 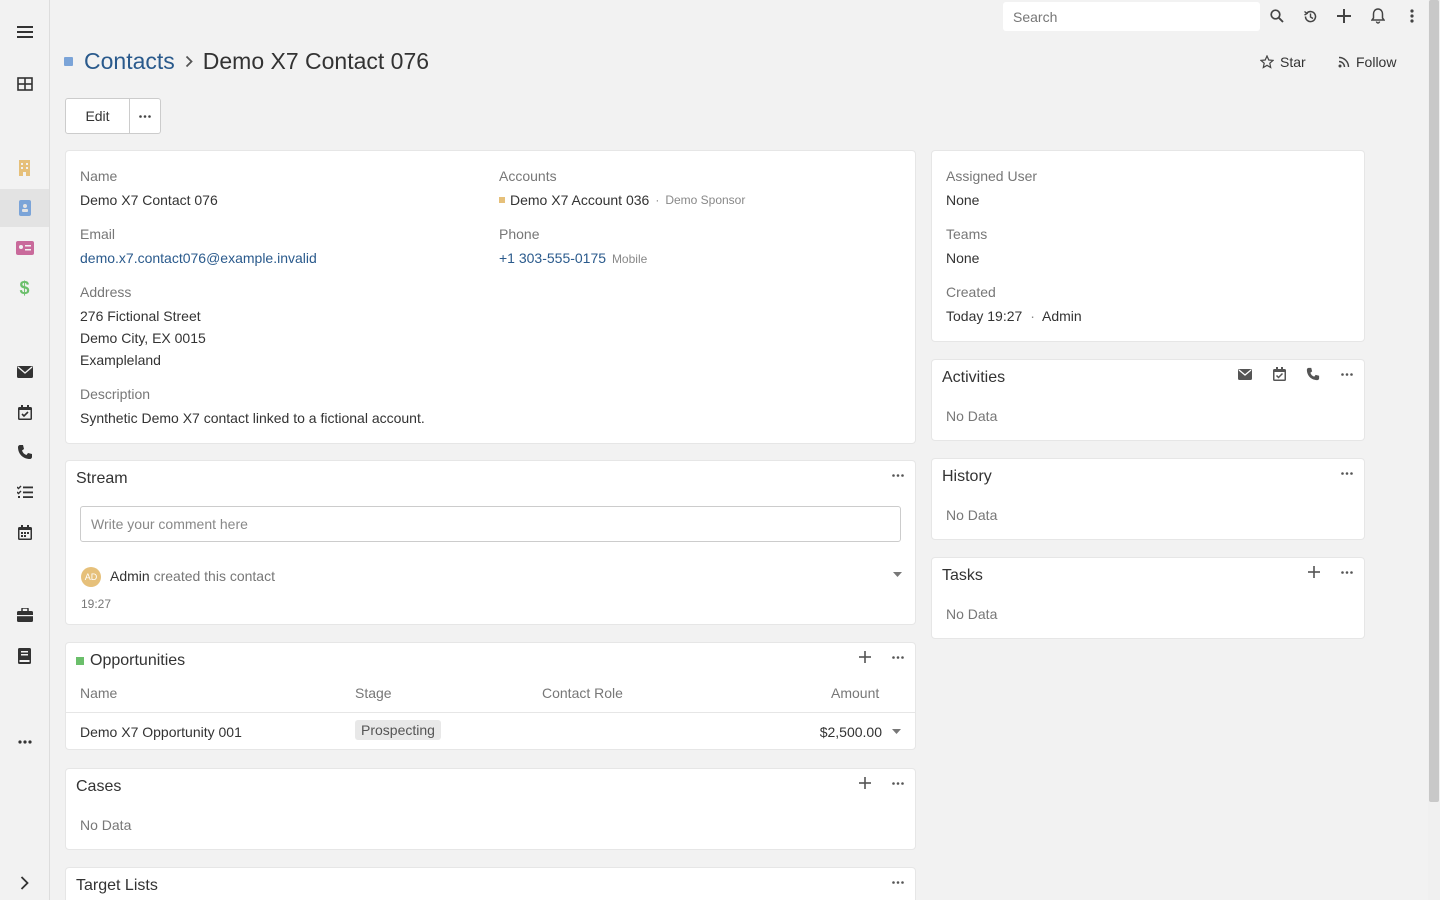 I want to click on sidebar-item-opportunities: $, so click(x=24, y=288).